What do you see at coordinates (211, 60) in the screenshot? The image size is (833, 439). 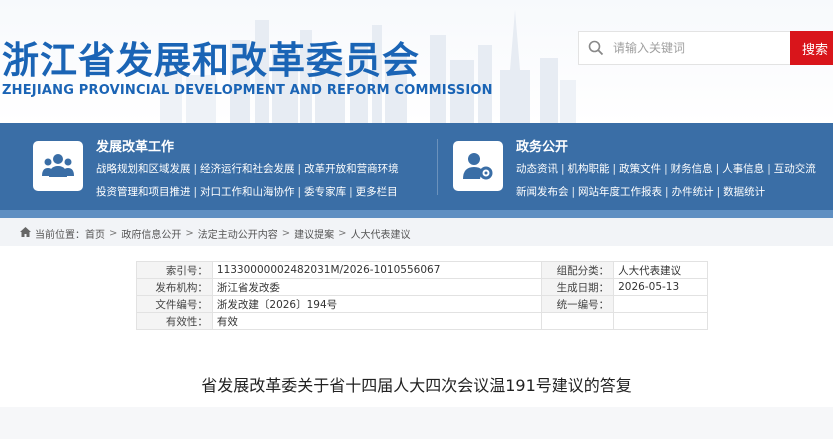 I see `site-title: 浙江省发展和改革委员会` at bounding box center [211, 60].